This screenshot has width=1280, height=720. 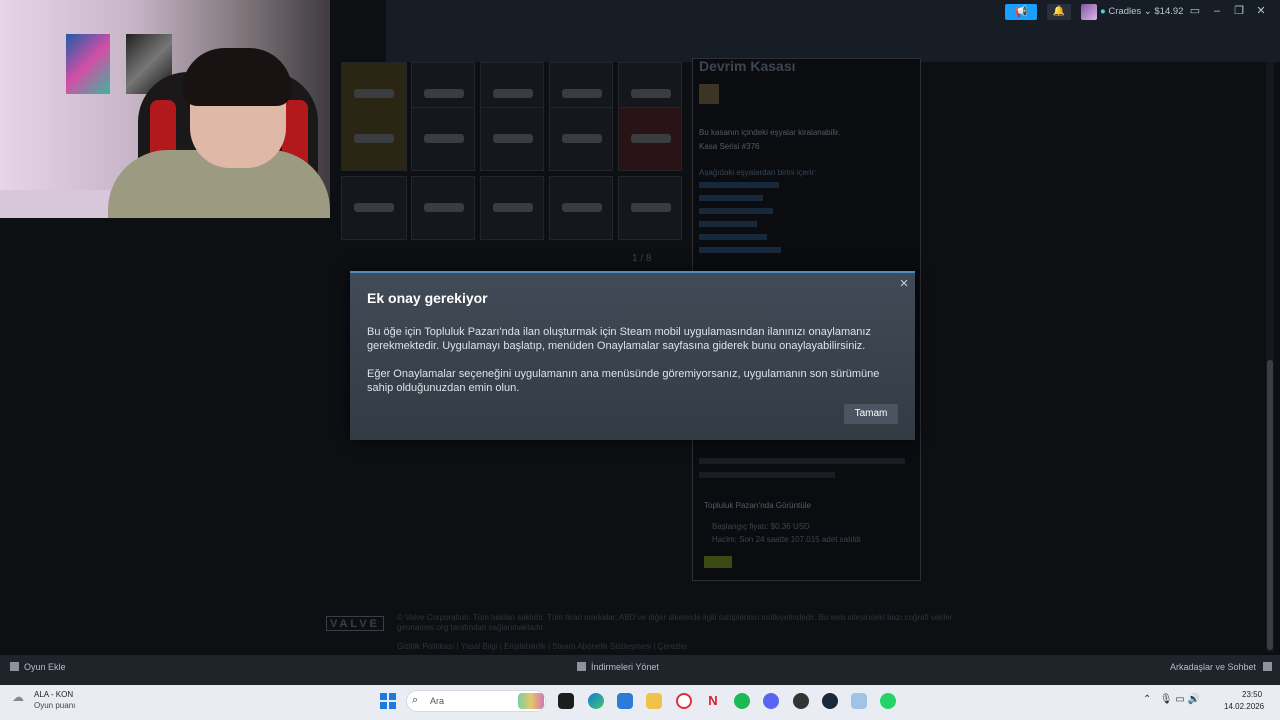 I want to click on scrollbar-thumb, so click(x=1270, y=505).